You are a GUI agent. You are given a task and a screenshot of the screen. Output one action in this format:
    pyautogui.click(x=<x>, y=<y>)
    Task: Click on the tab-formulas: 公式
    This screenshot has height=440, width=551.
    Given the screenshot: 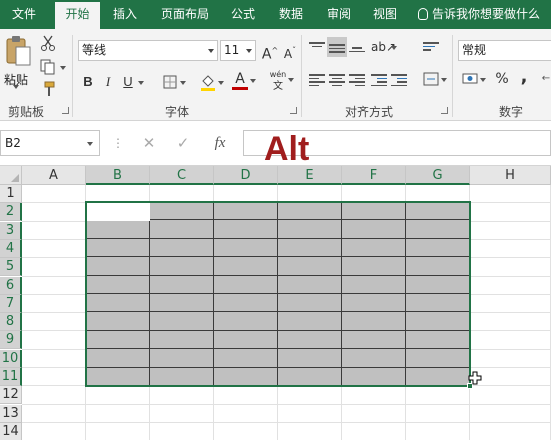 What is the action you would take?
    pyautogui.click(x=243, y=14)
    